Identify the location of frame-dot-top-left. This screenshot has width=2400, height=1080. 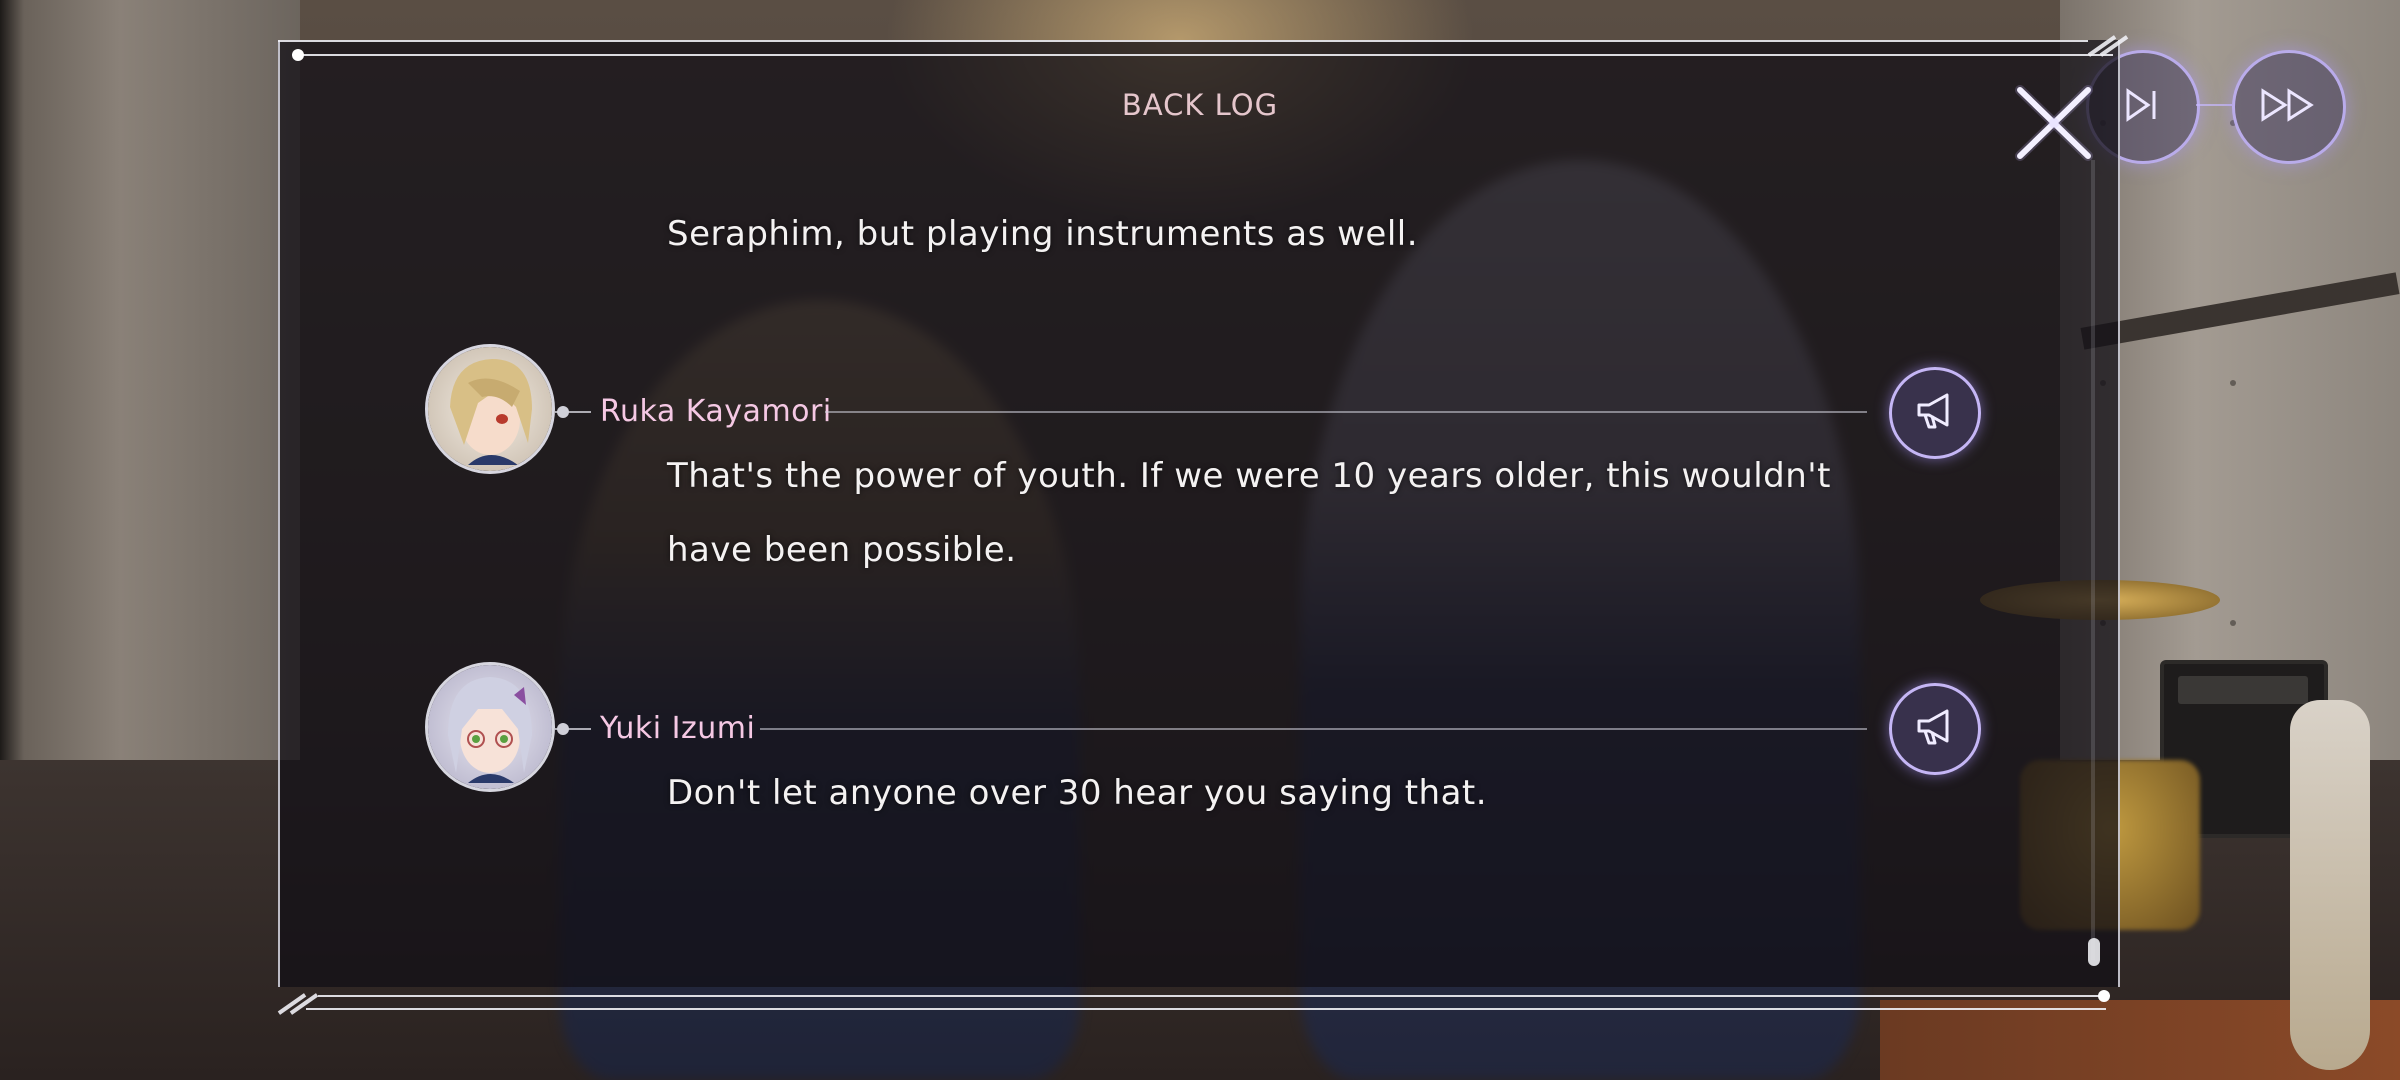
(298, 55).